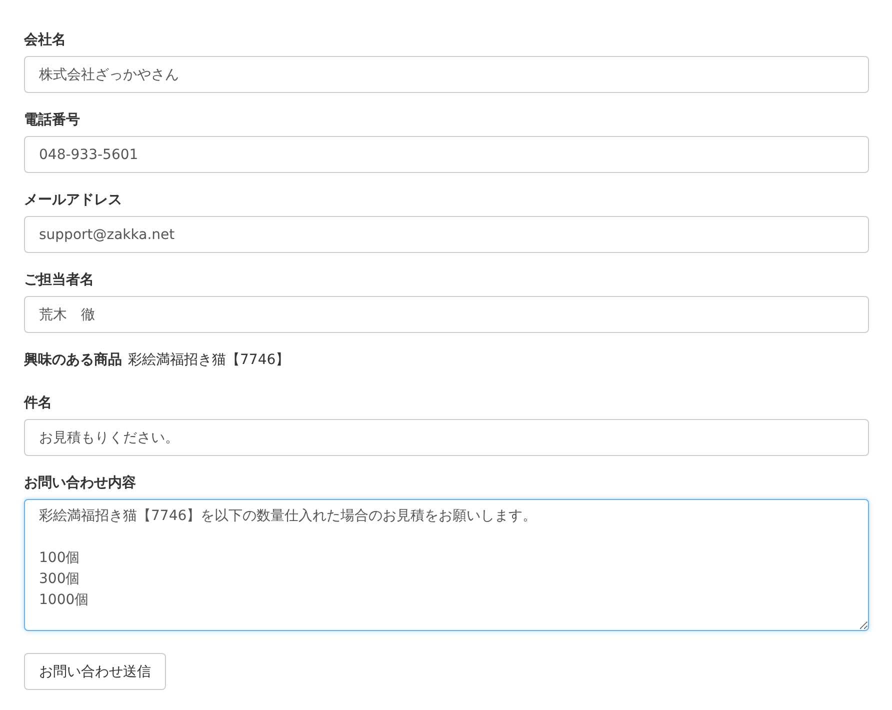  Describe the element at coordinates (45, 40) in the screenshot. I see `field-label: 会社名` at that location.